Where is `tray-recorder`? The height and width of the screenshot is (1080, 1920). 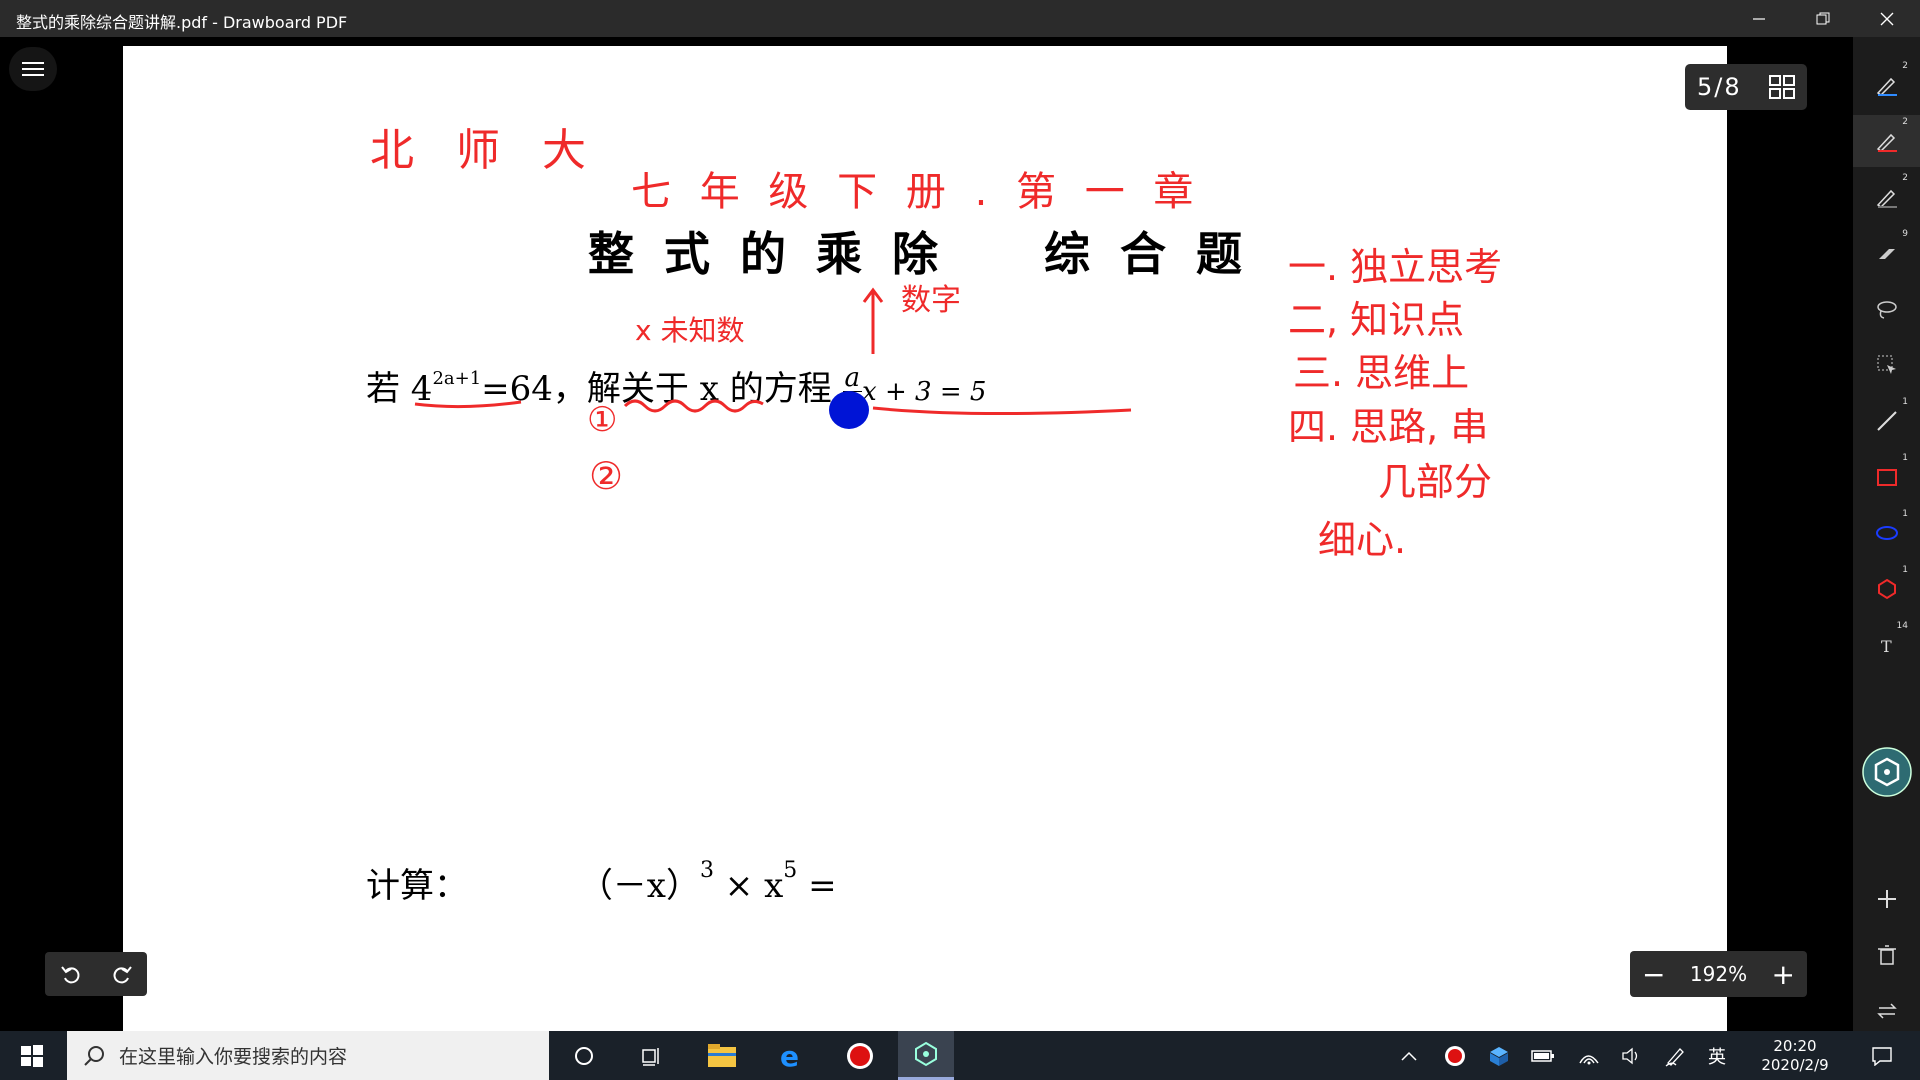
tray-recorder is located at coordinates (1455, 1055).